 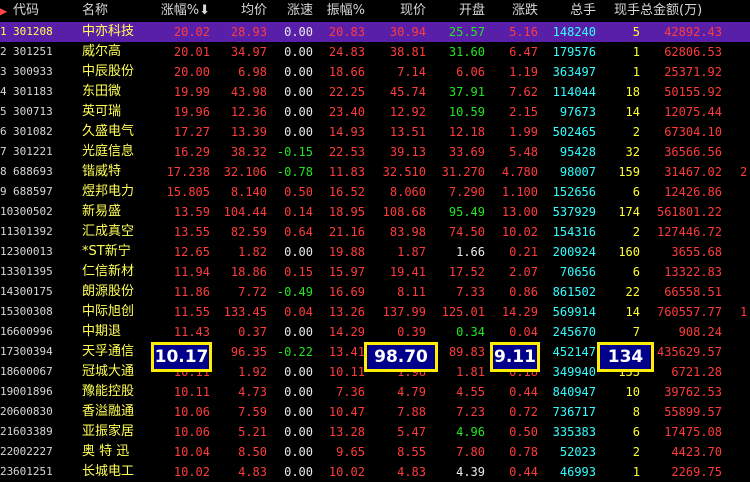 What do you see at coordinates (577, 172) in the screenshot?
I see `cell-total-volume: 98007` at bounding box center [577, 172].